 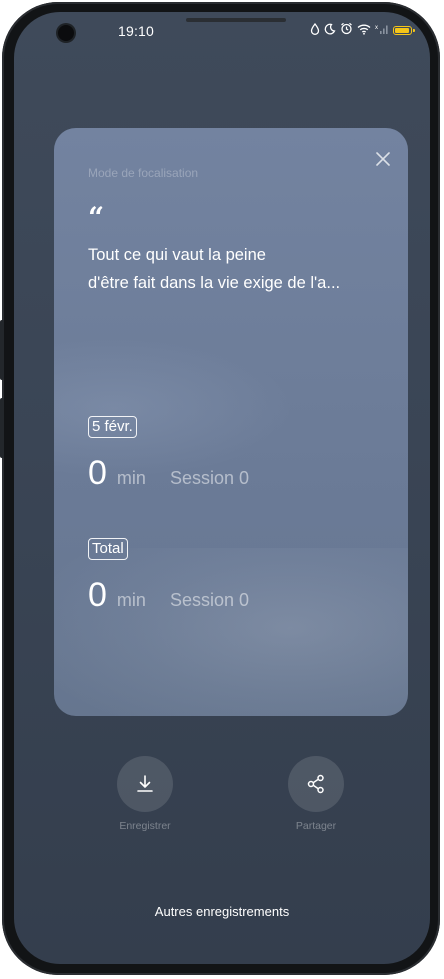 I want to click on alarm-icon, so click(x=346, y=30).